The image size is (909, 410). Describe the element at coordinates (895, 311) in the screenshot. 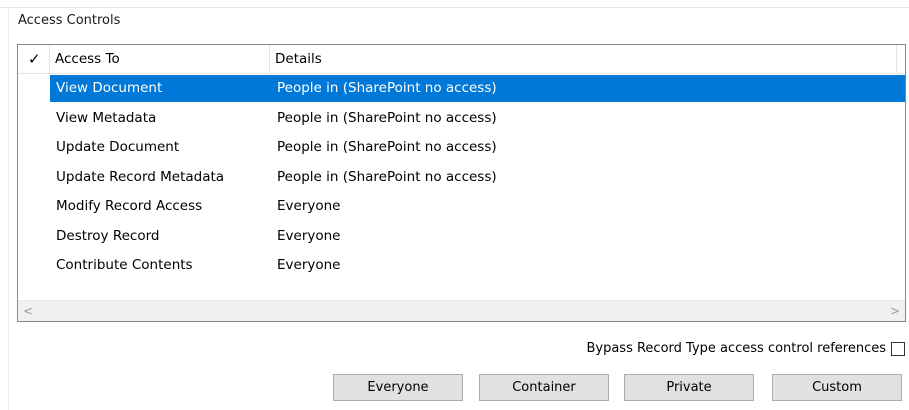

I see `chevron-right-icon: >` at that location.